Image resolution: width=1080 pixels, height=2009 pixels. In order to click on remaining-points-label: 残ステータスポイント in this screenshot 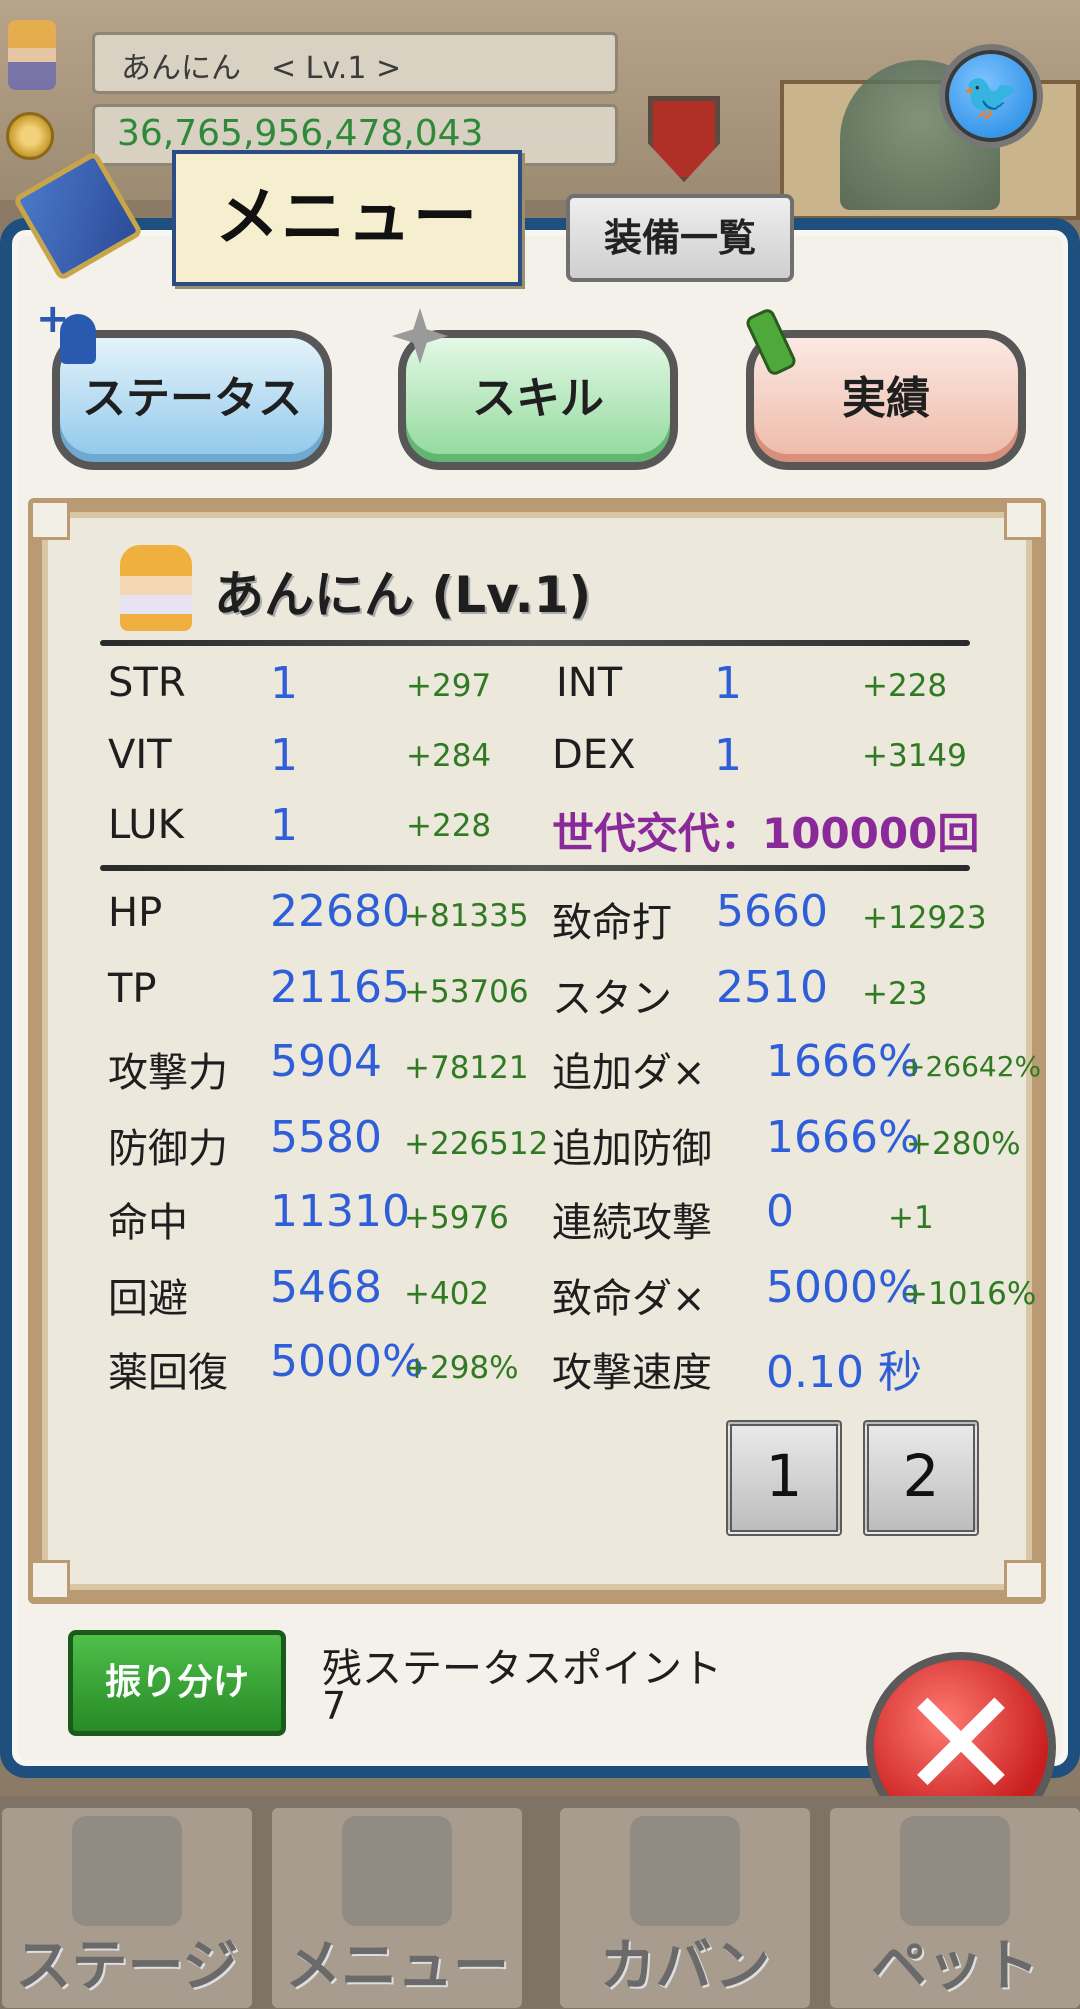, I will do `click(522, 1669)`.